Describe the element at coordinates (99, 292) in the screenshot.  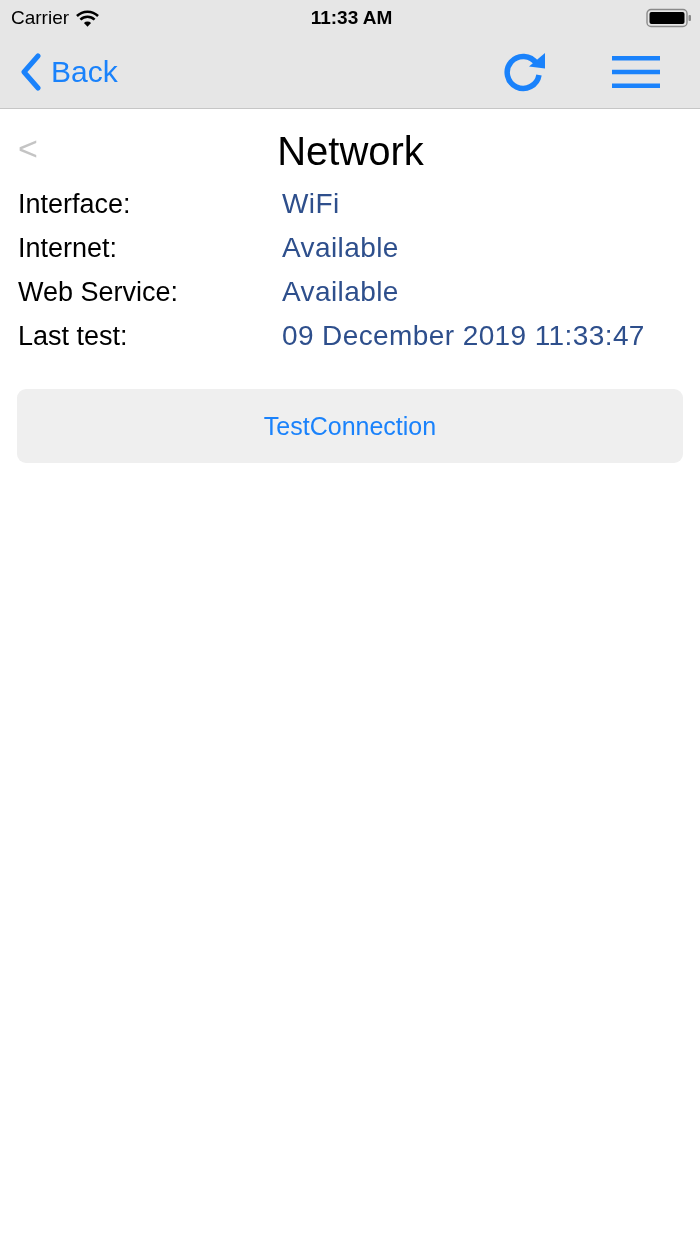
I see `detail-label: Web Service:` at that location.